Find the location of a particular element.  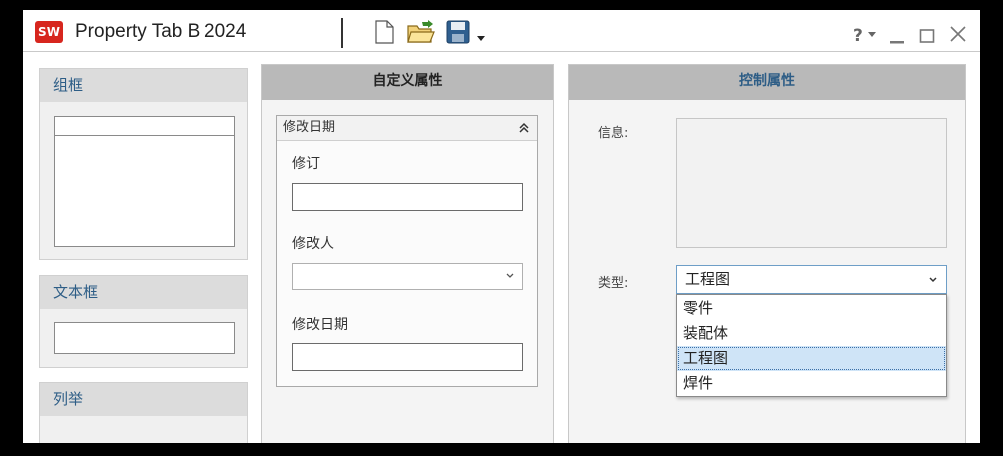

modified-by-select is located at coordinates (407, 276).